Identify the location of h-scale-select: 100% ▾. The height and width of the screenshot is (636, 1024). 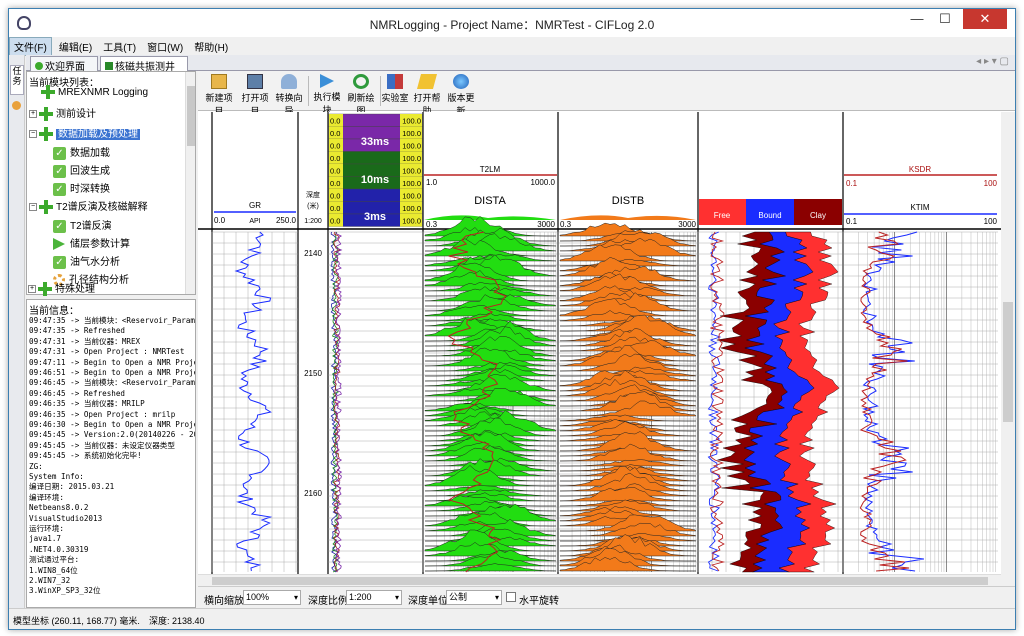
(272, 597).